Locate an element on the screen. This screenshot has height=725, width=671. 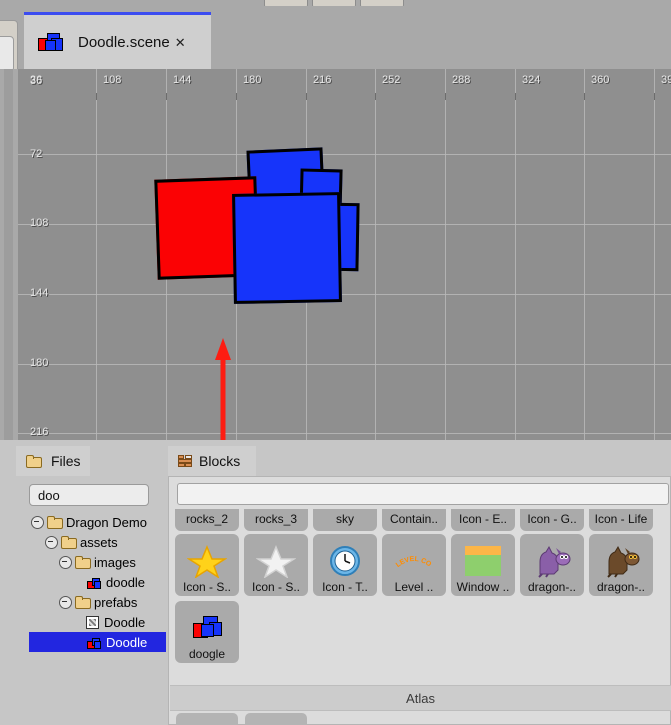
files-search-input: doo is located at coordinates (89, 495).